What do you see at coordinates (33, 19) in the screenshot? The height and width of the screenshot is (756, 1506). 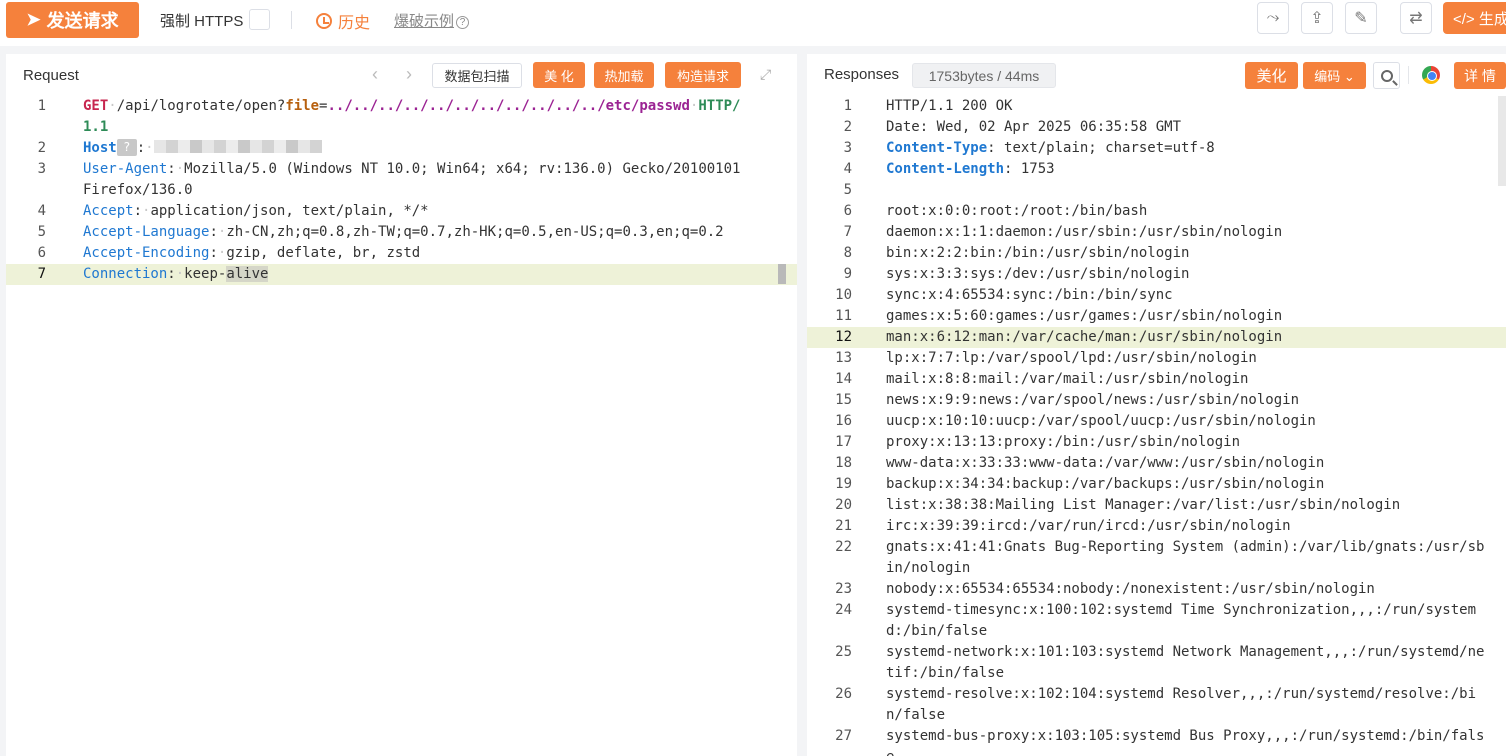 I see `send-icon: ➤` at bounding box center [33, 19].